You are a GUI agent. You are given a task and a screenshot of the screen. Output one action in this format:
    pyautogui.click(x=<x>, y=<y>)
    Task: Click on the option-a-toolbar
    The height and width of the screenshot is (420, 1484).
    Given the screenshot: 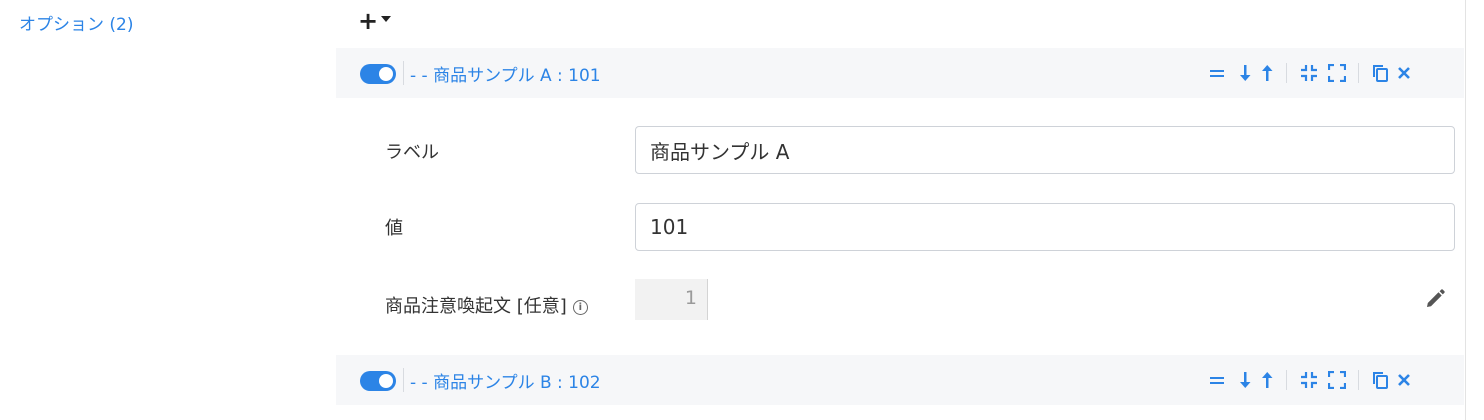 What is the action you would take?
    pyautogui.click(x=1321, y=73)
    